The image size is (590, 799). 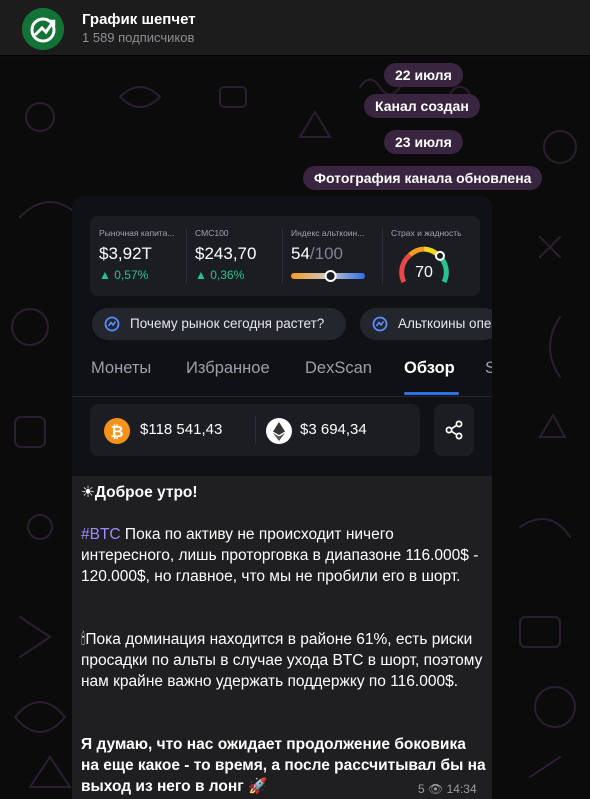 I want to click on altcoin-index-stat: Индекс альткоин... 54/100, so click(x=332, y=256).